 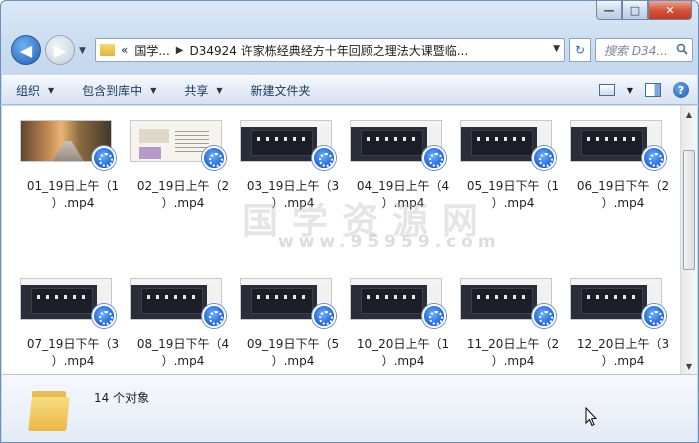 What do you see at coordinates (623, 322) in the screenshot?
I see `file-item: 12_20日上午（3 ）.mp4` at bounding box center [623, 322].